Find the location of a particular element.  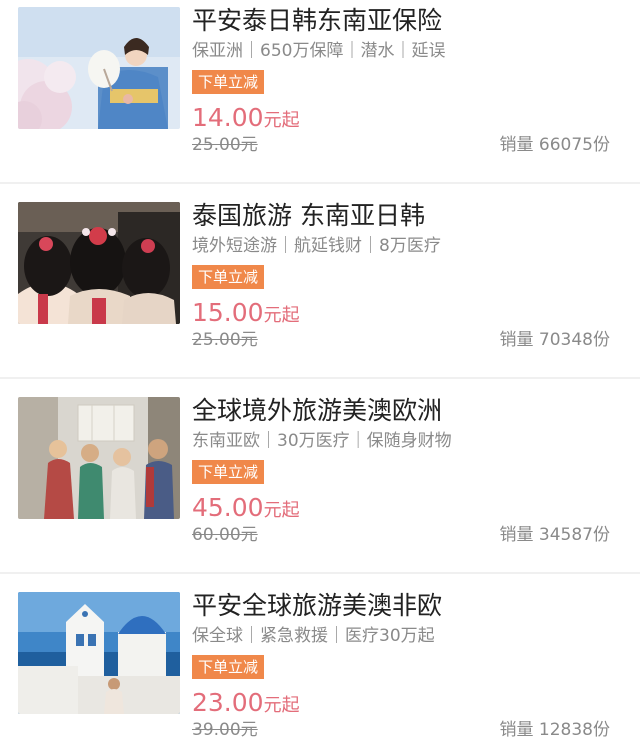

product-title: 全球境外旅游美澳欧洲 is located at coordinates (317, 410).